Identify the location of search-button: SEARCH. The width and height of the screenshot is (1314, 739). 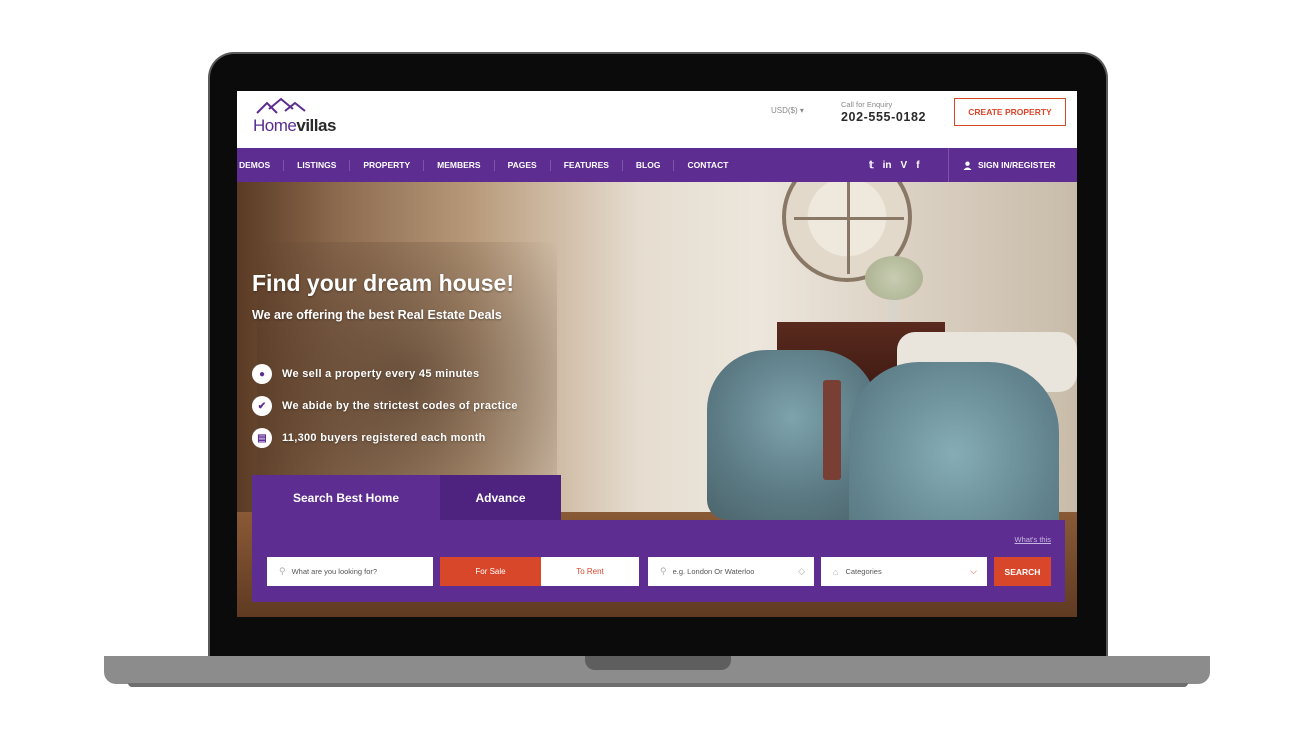
(1022, 571).